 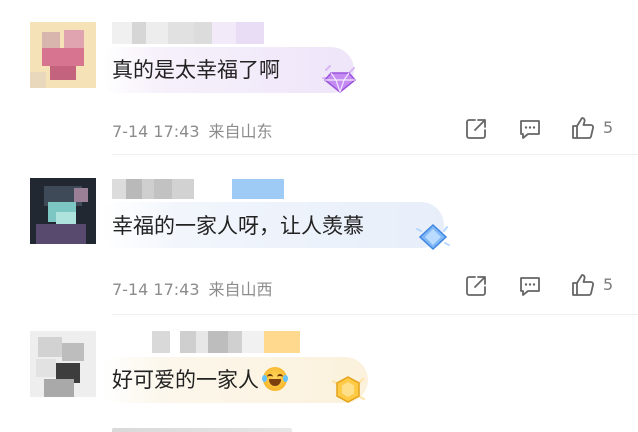 What do you see at coordinates (240, 131) in the screenshot?
I see `comment-location: 来自山东` at bounding box center [240, 131].